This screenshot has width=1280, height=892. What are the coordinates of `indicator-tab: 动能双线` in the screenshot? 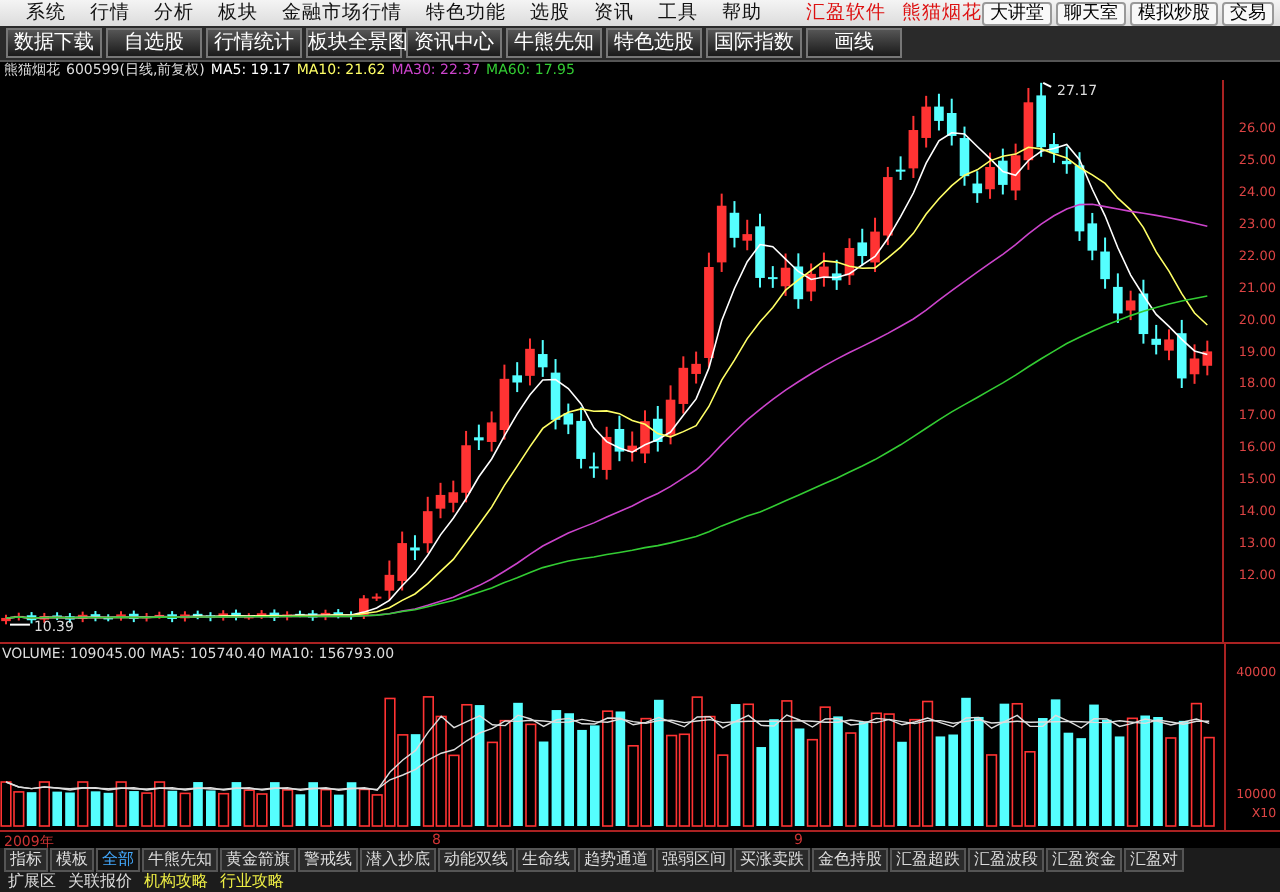 It's located at (476, 860).